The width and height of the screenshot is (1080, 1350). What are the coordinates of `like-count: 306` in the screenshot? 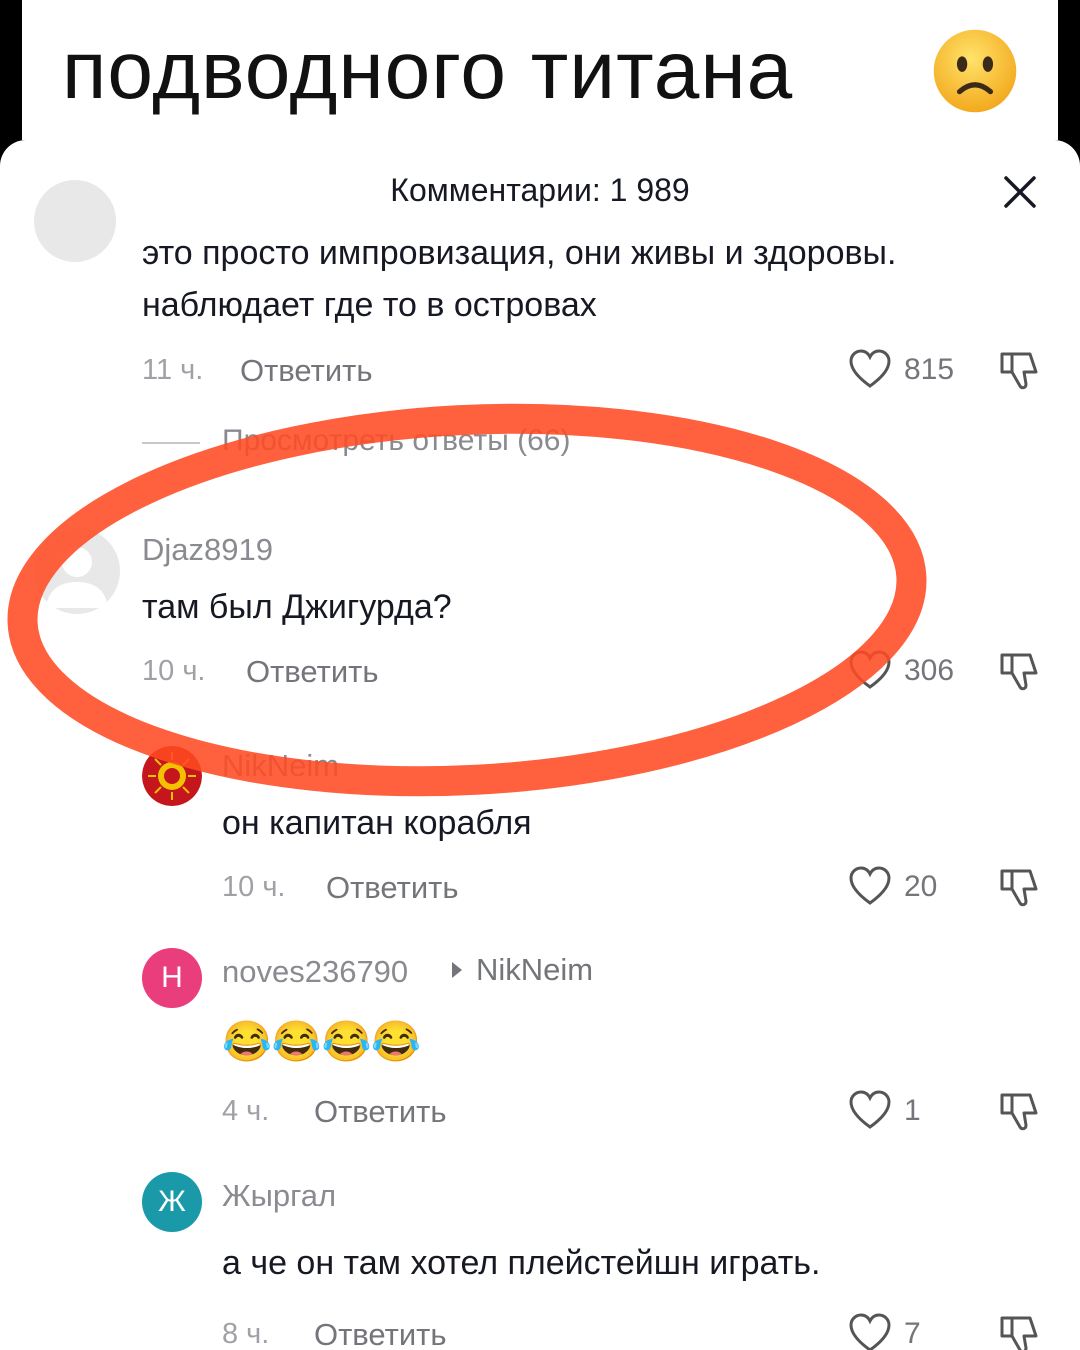 It's located at (929, 670).